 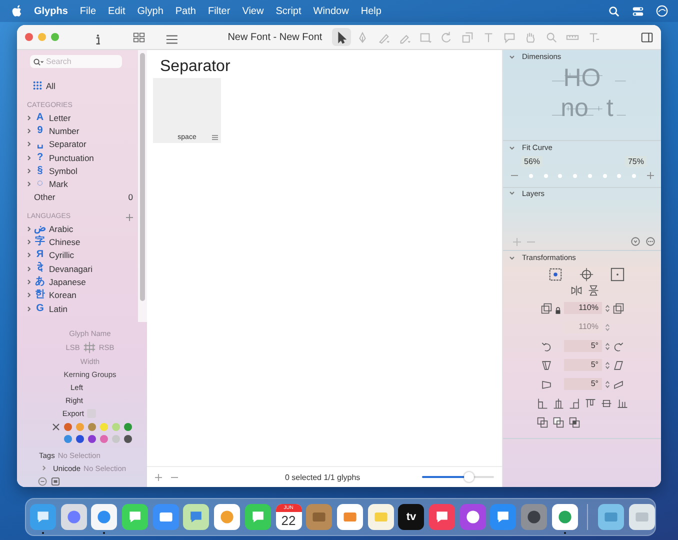 I want to click on menu-item: View, so click(x=253, y=11).